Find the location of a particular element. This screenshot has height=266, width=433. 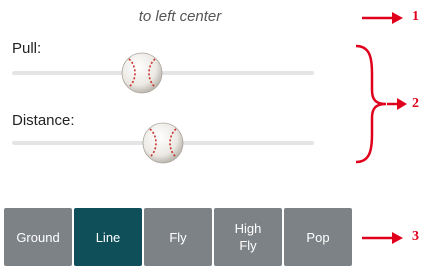

tab-label: Line is located at coordinates (108, 237).